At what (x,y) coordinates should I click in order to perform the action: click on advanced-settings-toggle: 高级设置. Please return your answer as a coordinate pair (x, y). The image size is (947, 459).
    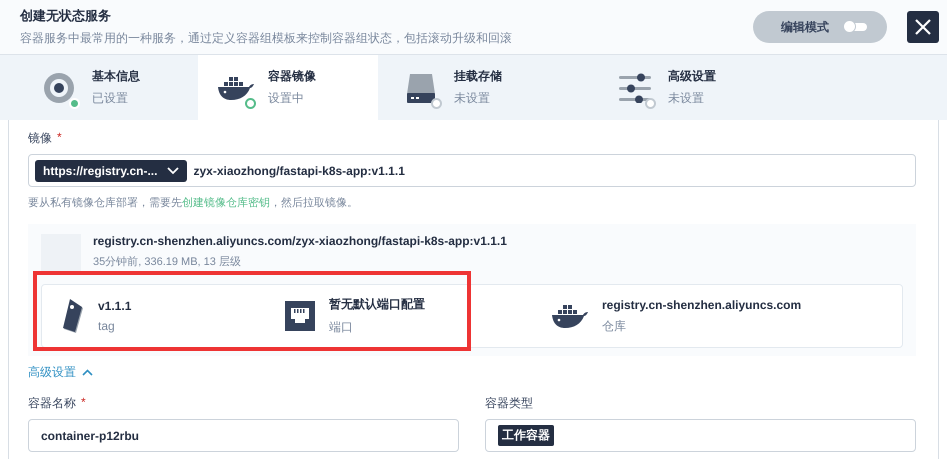
    Looking at the image, I should click on (60, 372).